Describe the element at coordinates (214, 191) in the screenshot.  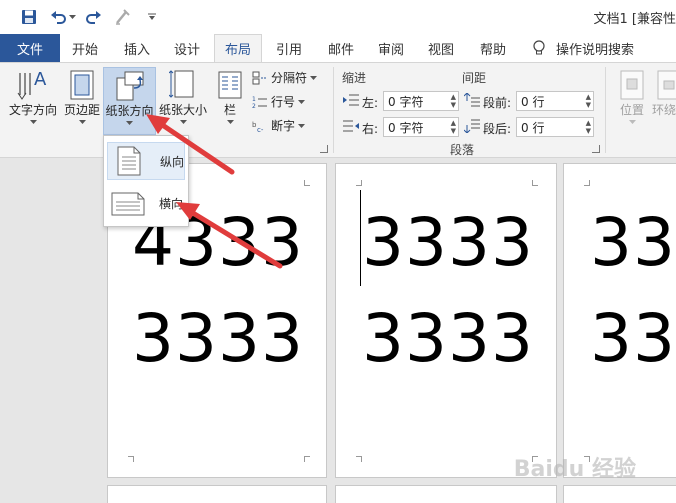
I see `annotation-arrows` at that location.